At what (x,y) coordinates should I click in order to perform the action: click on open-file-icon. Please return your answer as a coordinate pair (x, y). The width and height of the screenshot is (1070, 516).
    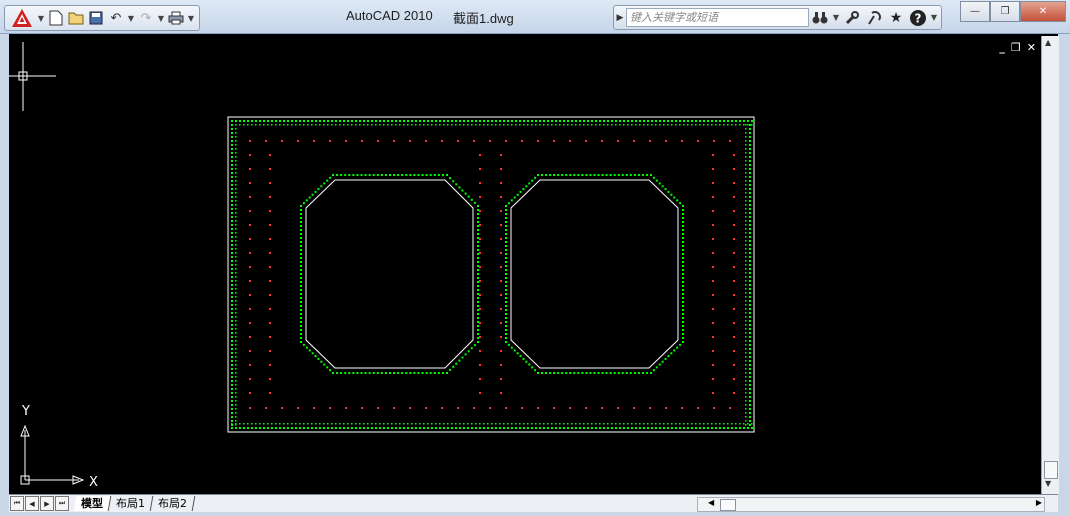
    Looking at the image, I should click on (76, 18).